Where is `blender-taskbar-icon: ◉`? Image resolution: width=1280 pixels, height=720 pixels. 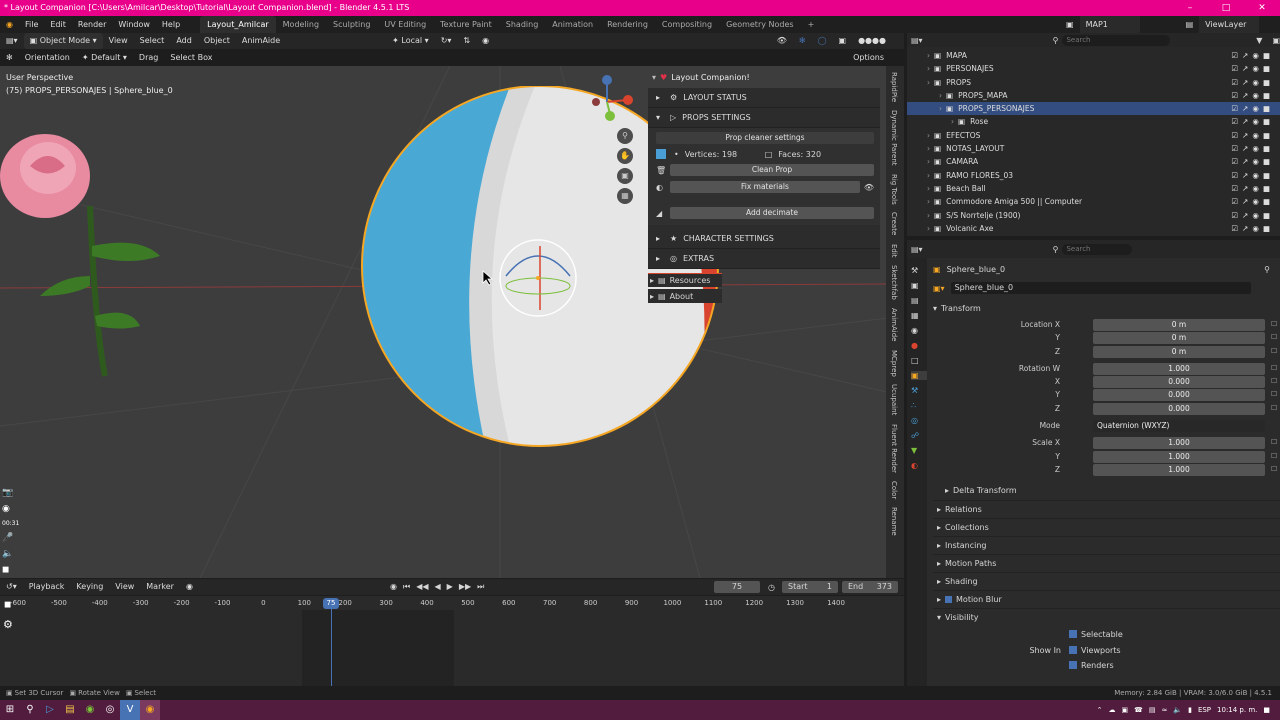 blender-taskbar-icon: ◉ is located at coordinates (150, 710).